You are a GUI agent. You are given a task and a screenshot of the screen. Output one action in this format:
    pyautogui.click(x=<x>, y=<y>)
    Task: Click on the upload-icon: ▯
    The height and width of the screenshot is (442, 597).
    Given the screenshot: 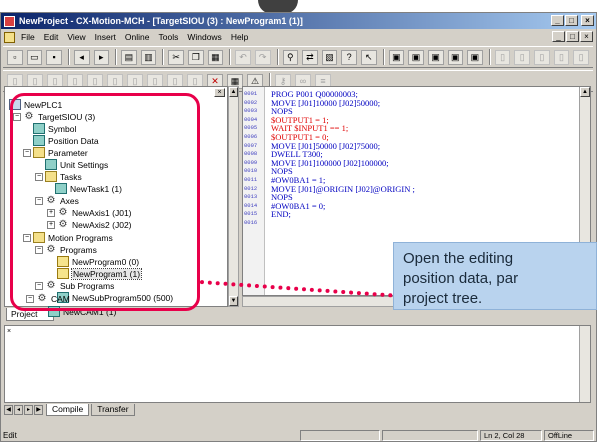 What is the action you would take?
    pyautogui.click(x=542, y=57)
    